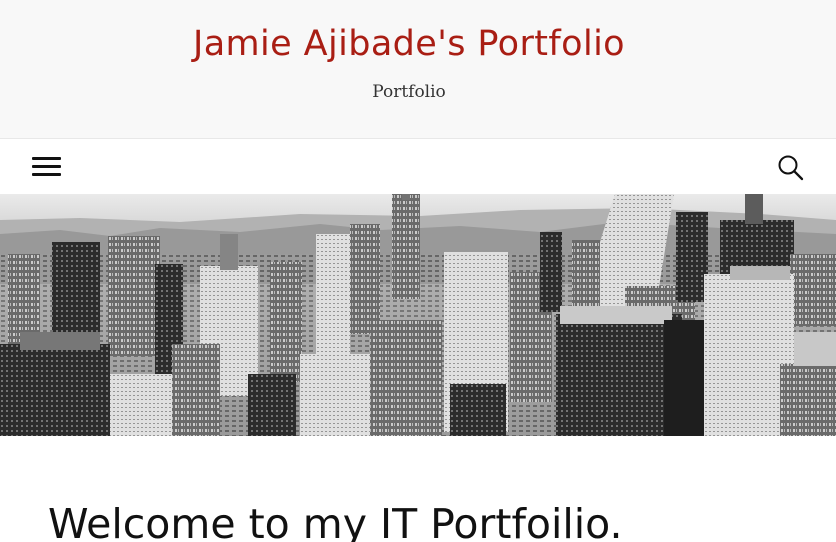 The image size is (836, 542). I want to click on site-title: Jamie Ajibade's Portfolio, so click(409, 44).